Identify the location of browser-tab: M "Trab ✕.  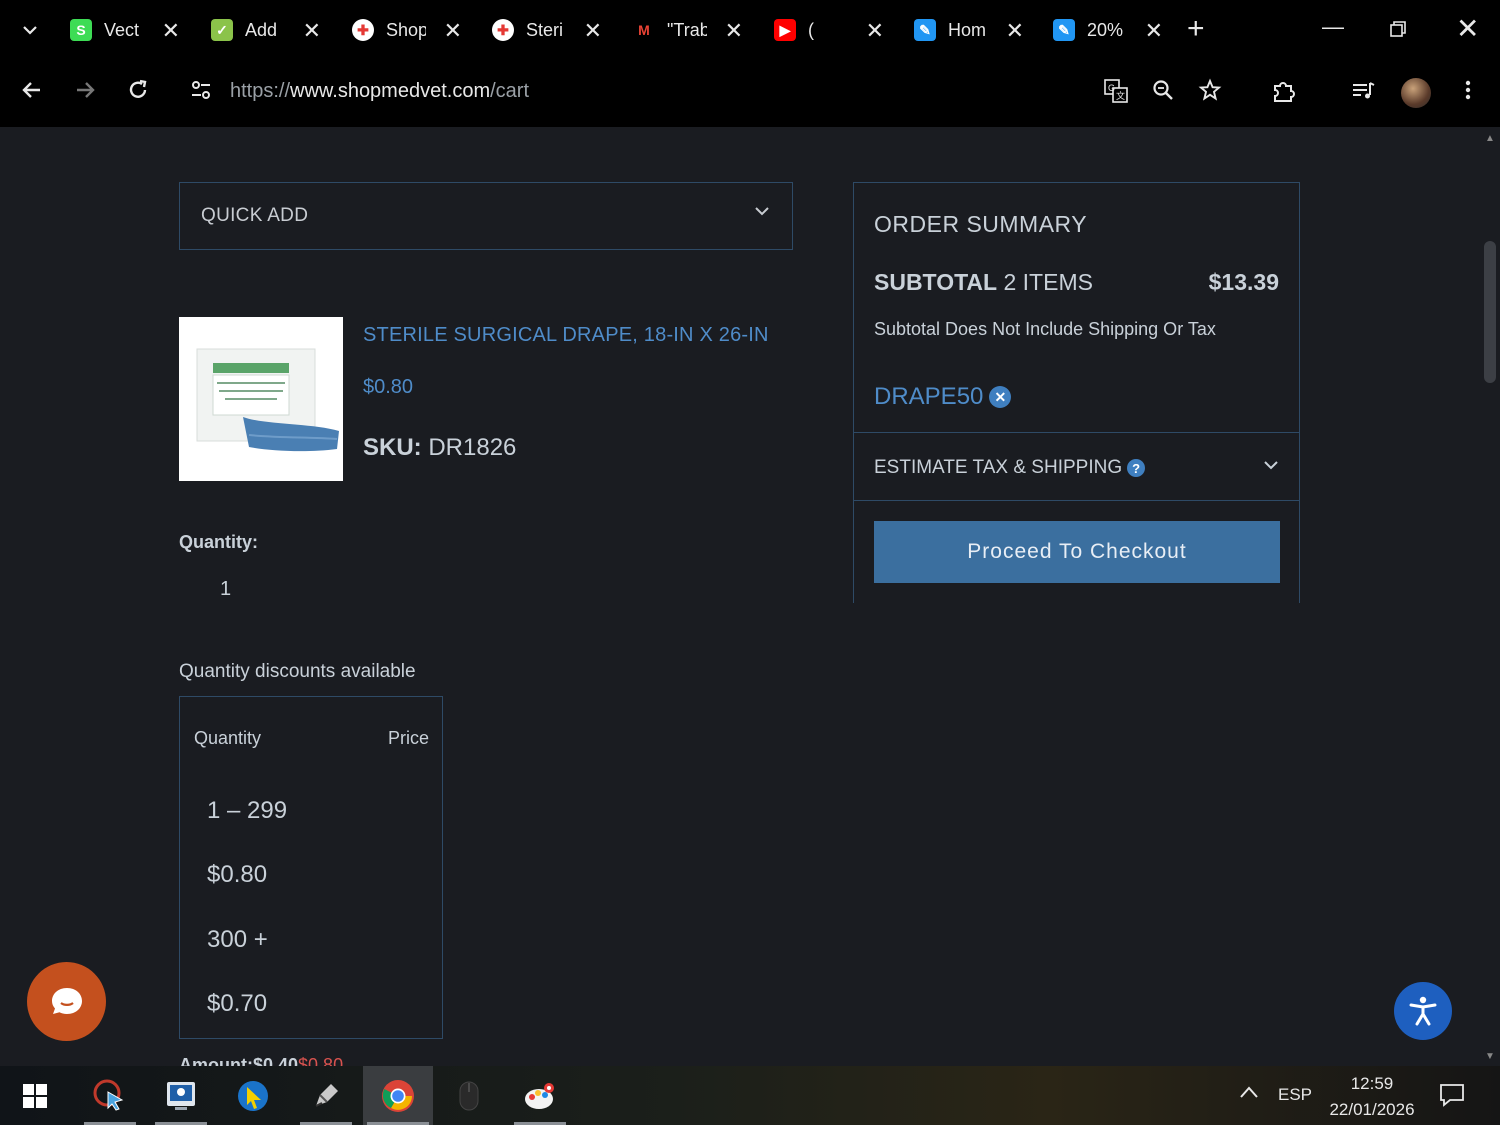
(688, 30).